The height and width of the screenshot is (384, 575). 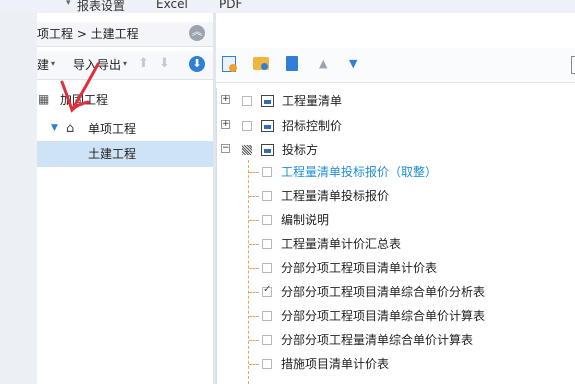 What do you see at coordinates (80, 87) in the screenshot?
I see `annotation-arrow` at bounding box center [80, 87].